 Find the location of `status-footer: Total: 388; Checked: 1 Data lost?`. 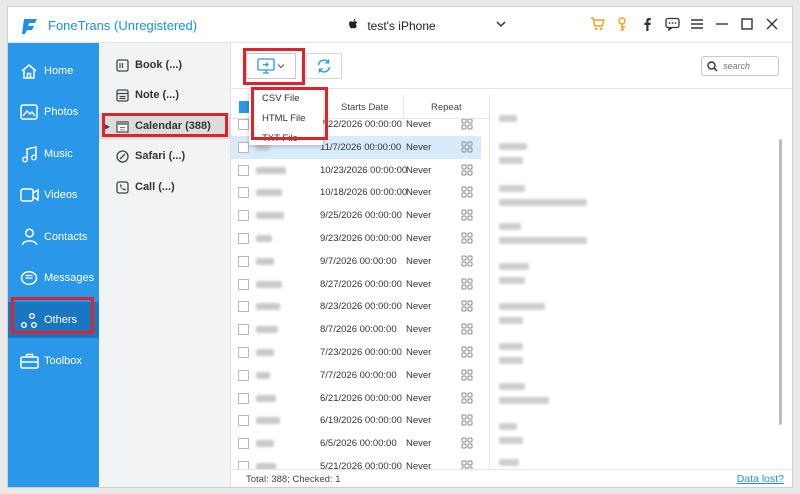

status-footer: Total: 388; Checked: 1 Data lost? is located at coordinates (511, 478).